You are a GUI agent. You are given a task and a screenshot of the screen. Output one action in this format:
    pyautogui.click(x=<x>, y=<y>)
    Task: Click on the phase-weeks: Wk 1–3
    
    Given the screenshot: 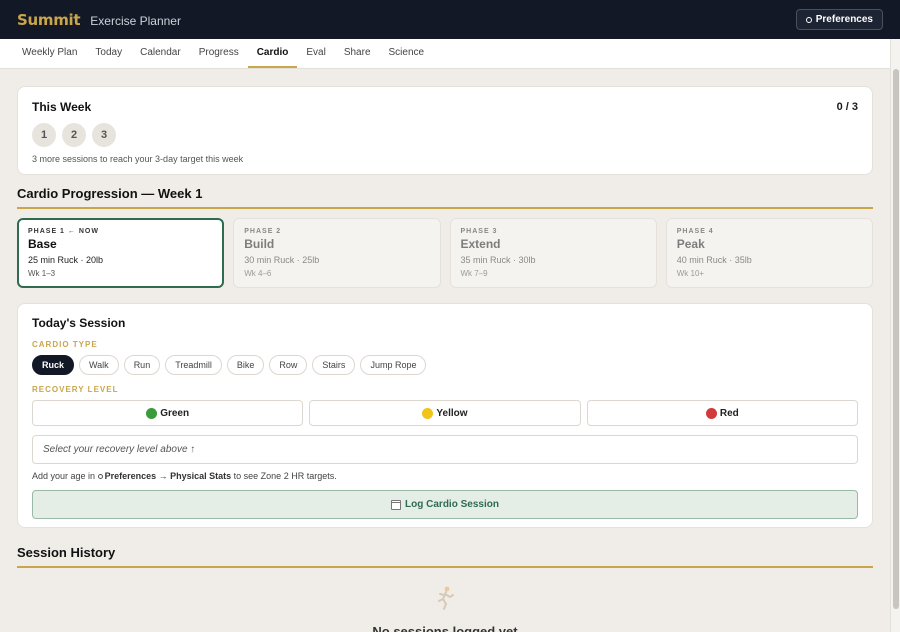 What is the action you would take?
    pyautogui.click(x=42, y=273)
    